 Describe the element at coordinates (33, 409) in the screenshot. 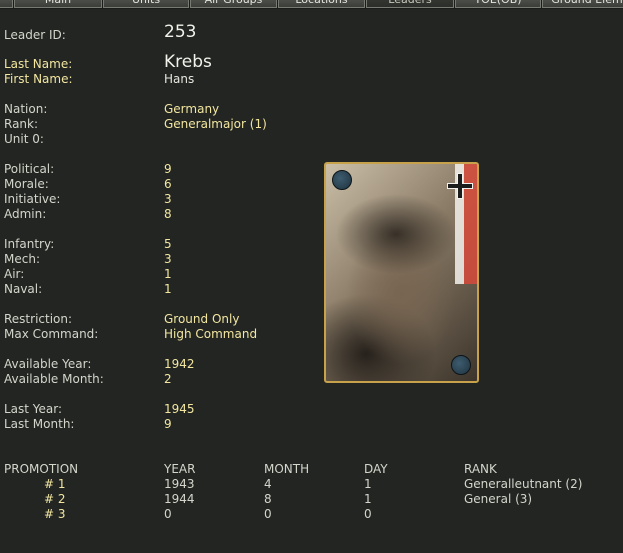

I see `last-year-label: Last Year:` at that location.